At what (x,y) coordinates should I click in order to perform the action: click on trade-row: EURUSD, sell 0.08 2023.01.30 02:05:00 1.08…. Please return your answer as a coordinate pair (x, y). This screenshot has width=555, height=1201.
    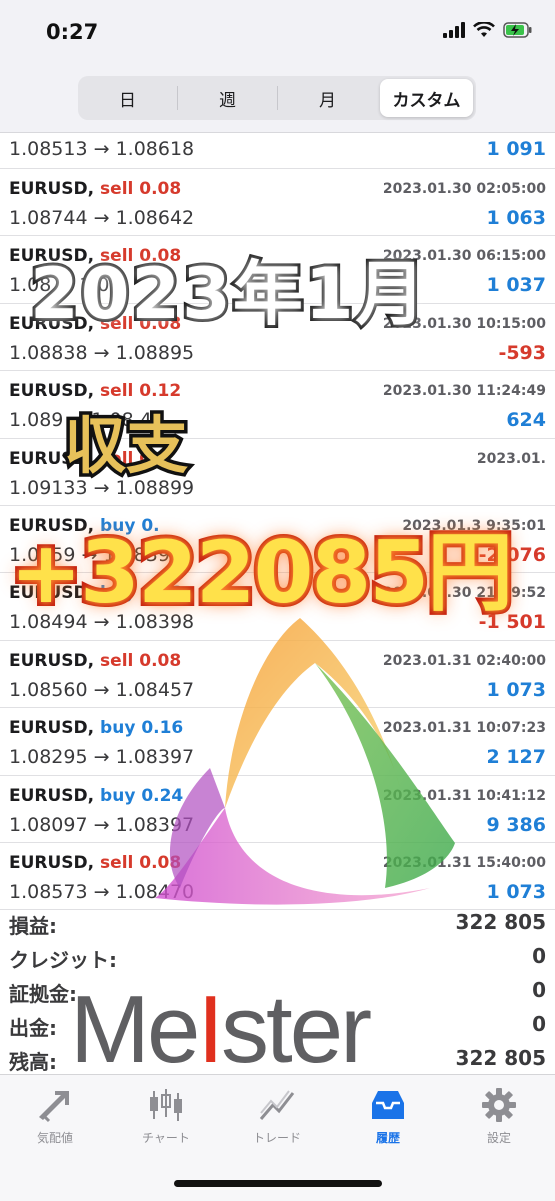
    Looking at the image, I should click on (277, 203).